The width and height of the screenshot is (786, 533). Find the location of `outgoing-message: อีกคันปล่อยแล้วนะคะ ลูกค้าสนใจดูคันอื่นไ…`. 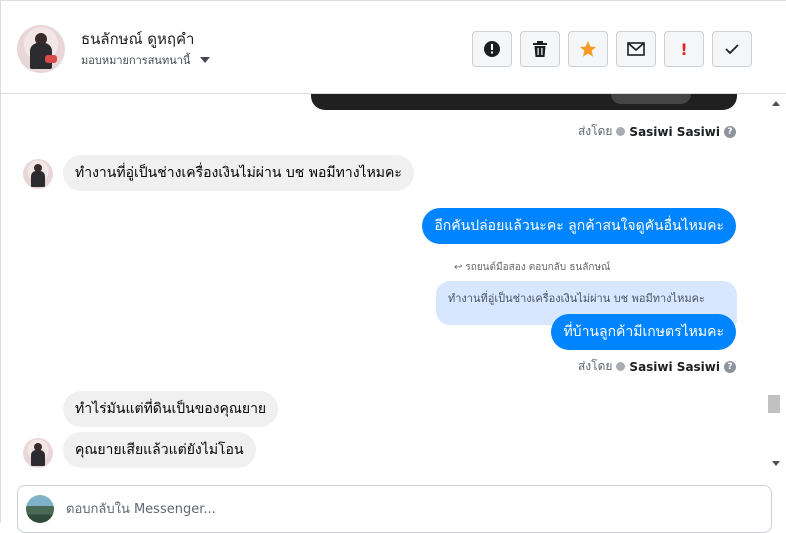

outgoing-message: อีกคันปล่อยแล้วนะคะ ลูกค้าสนใจดูคันอื่นไ… is located at coordinates (579, 226).